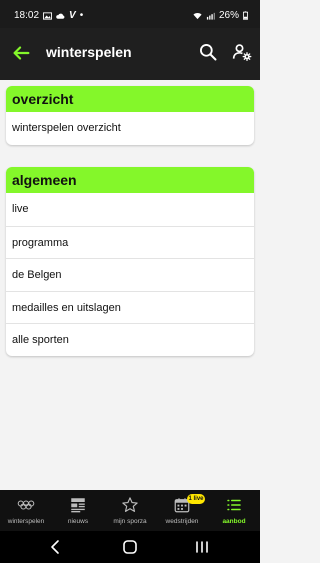 Image resolution: width=320 pixels, height=563 pixels. I want to click on nav-item-winterspelen: winterspelen, so click(26, 510).